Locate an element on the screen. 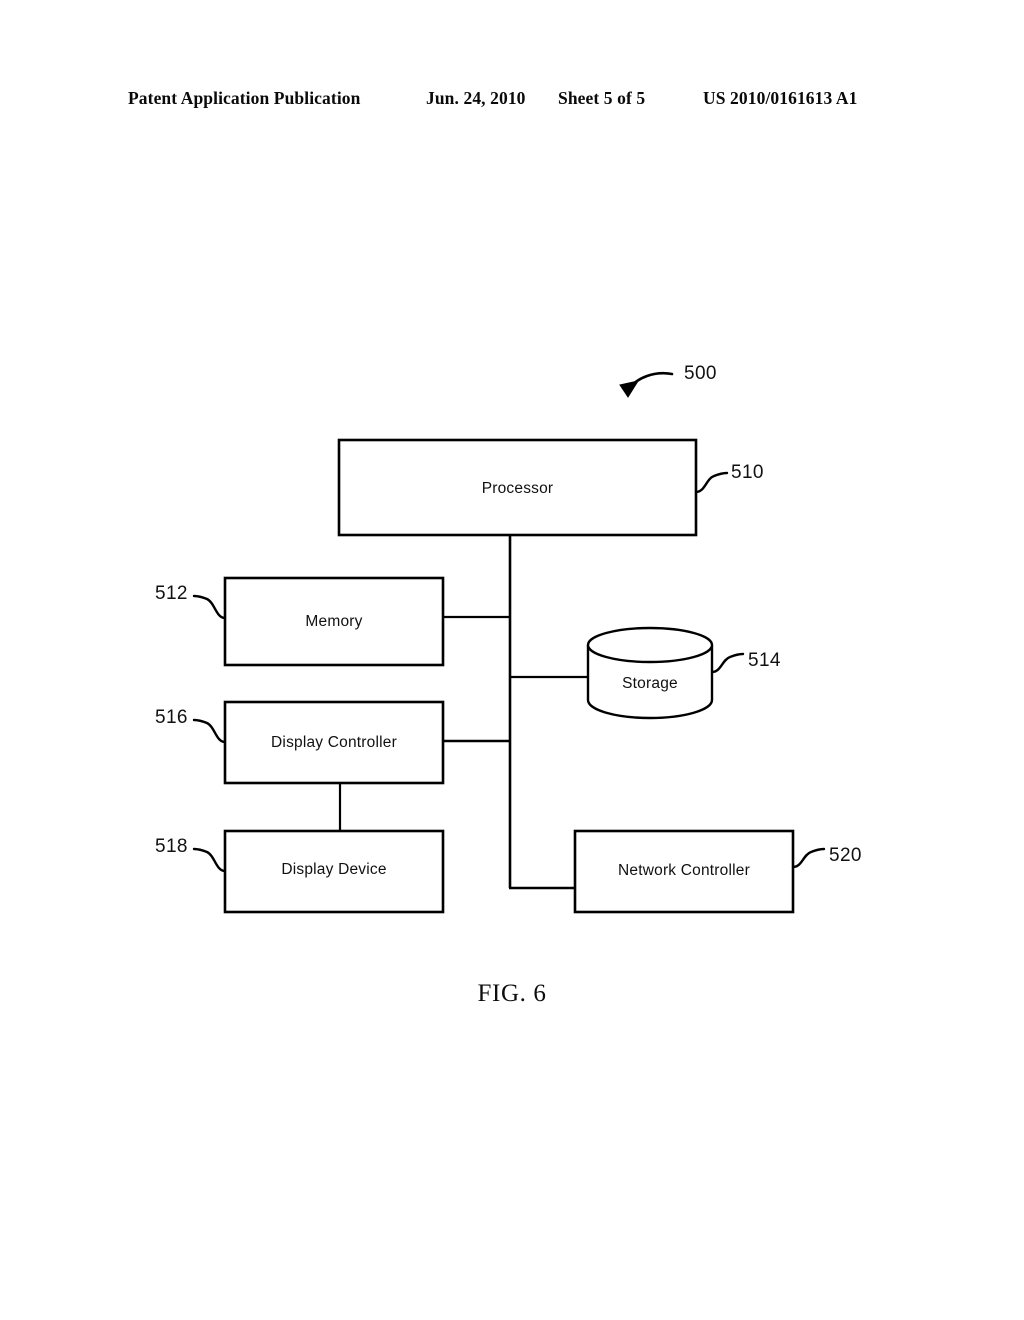 The width and height of the screenshot is (1024, 1320). block-label-display-device: Display Device is located at coordinates (334, 869).